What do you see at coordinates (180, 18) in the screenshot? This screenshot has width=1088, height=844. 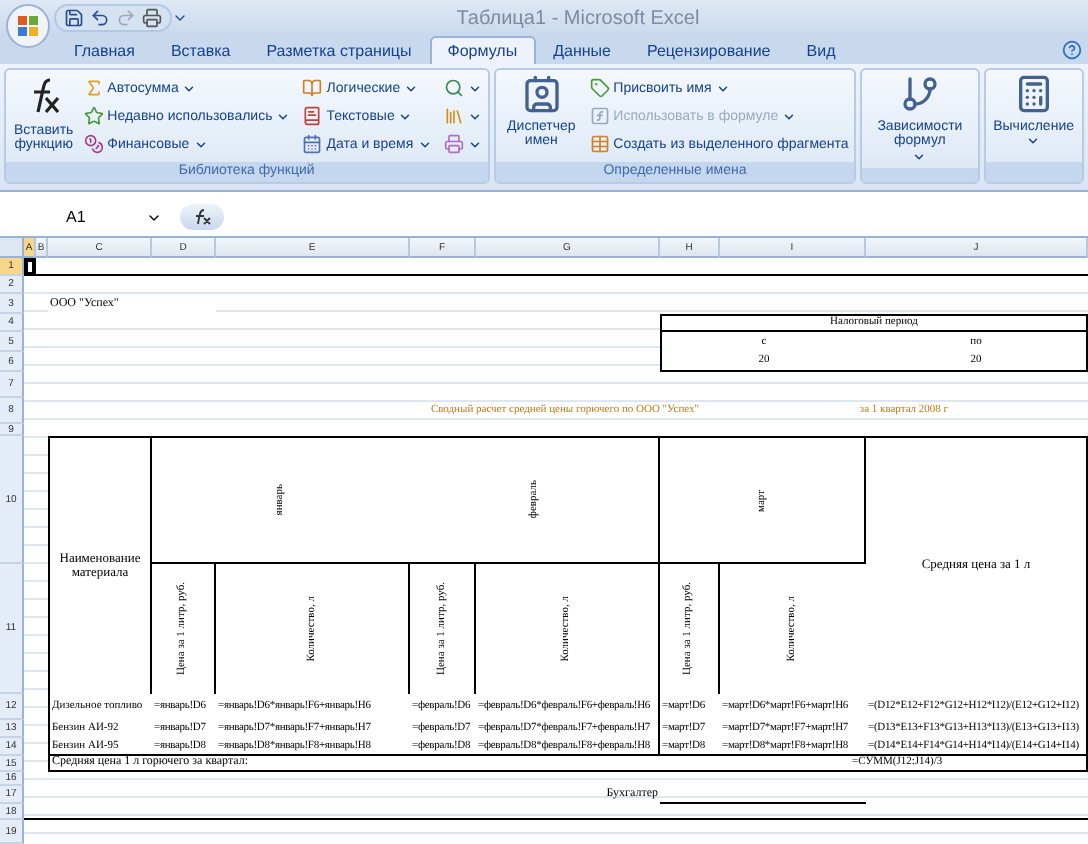 I see `customize-caret-icon` at bounding box center [180, 18].